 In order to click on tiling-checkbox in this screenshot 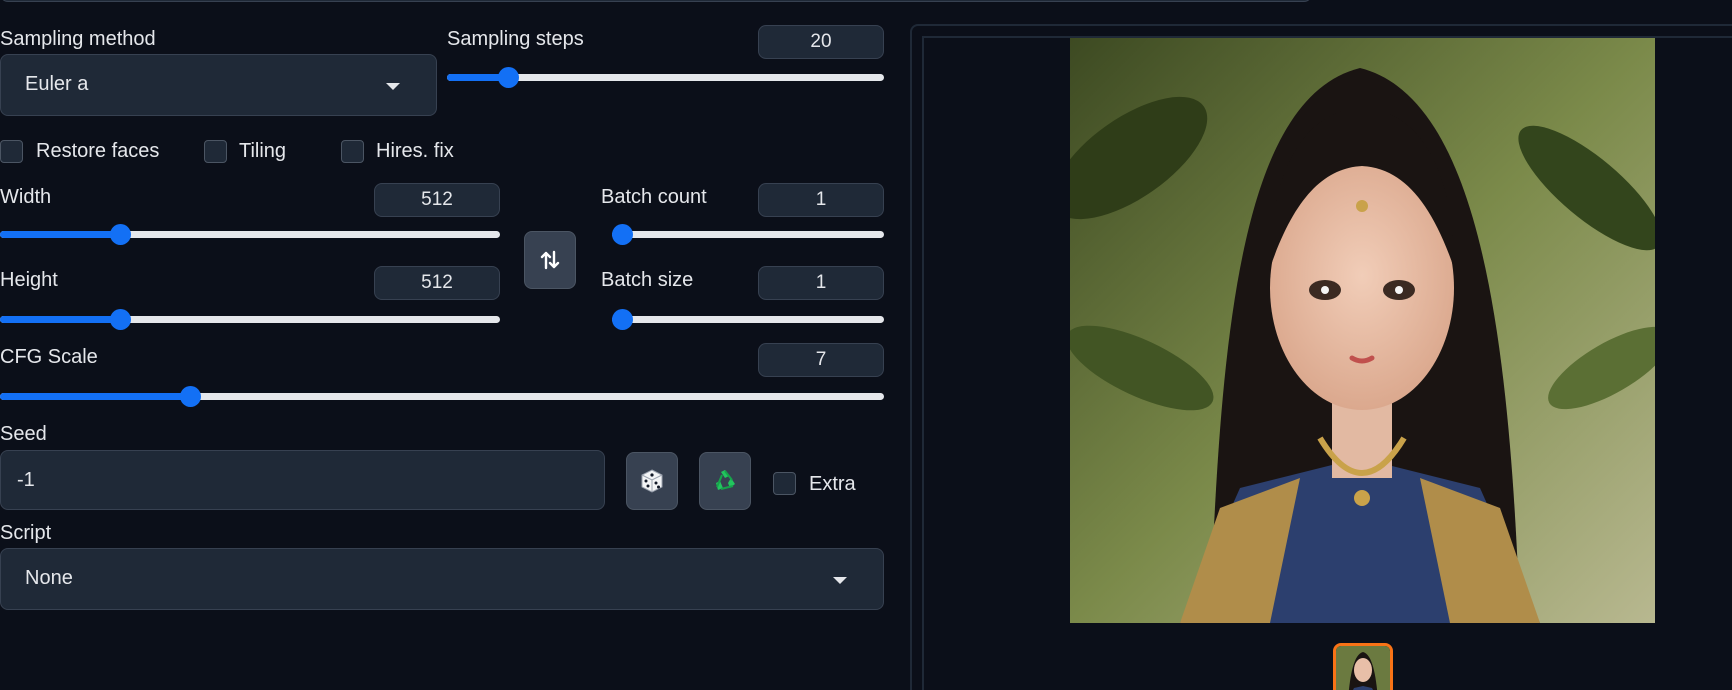, I will do `click(215, 151)`.